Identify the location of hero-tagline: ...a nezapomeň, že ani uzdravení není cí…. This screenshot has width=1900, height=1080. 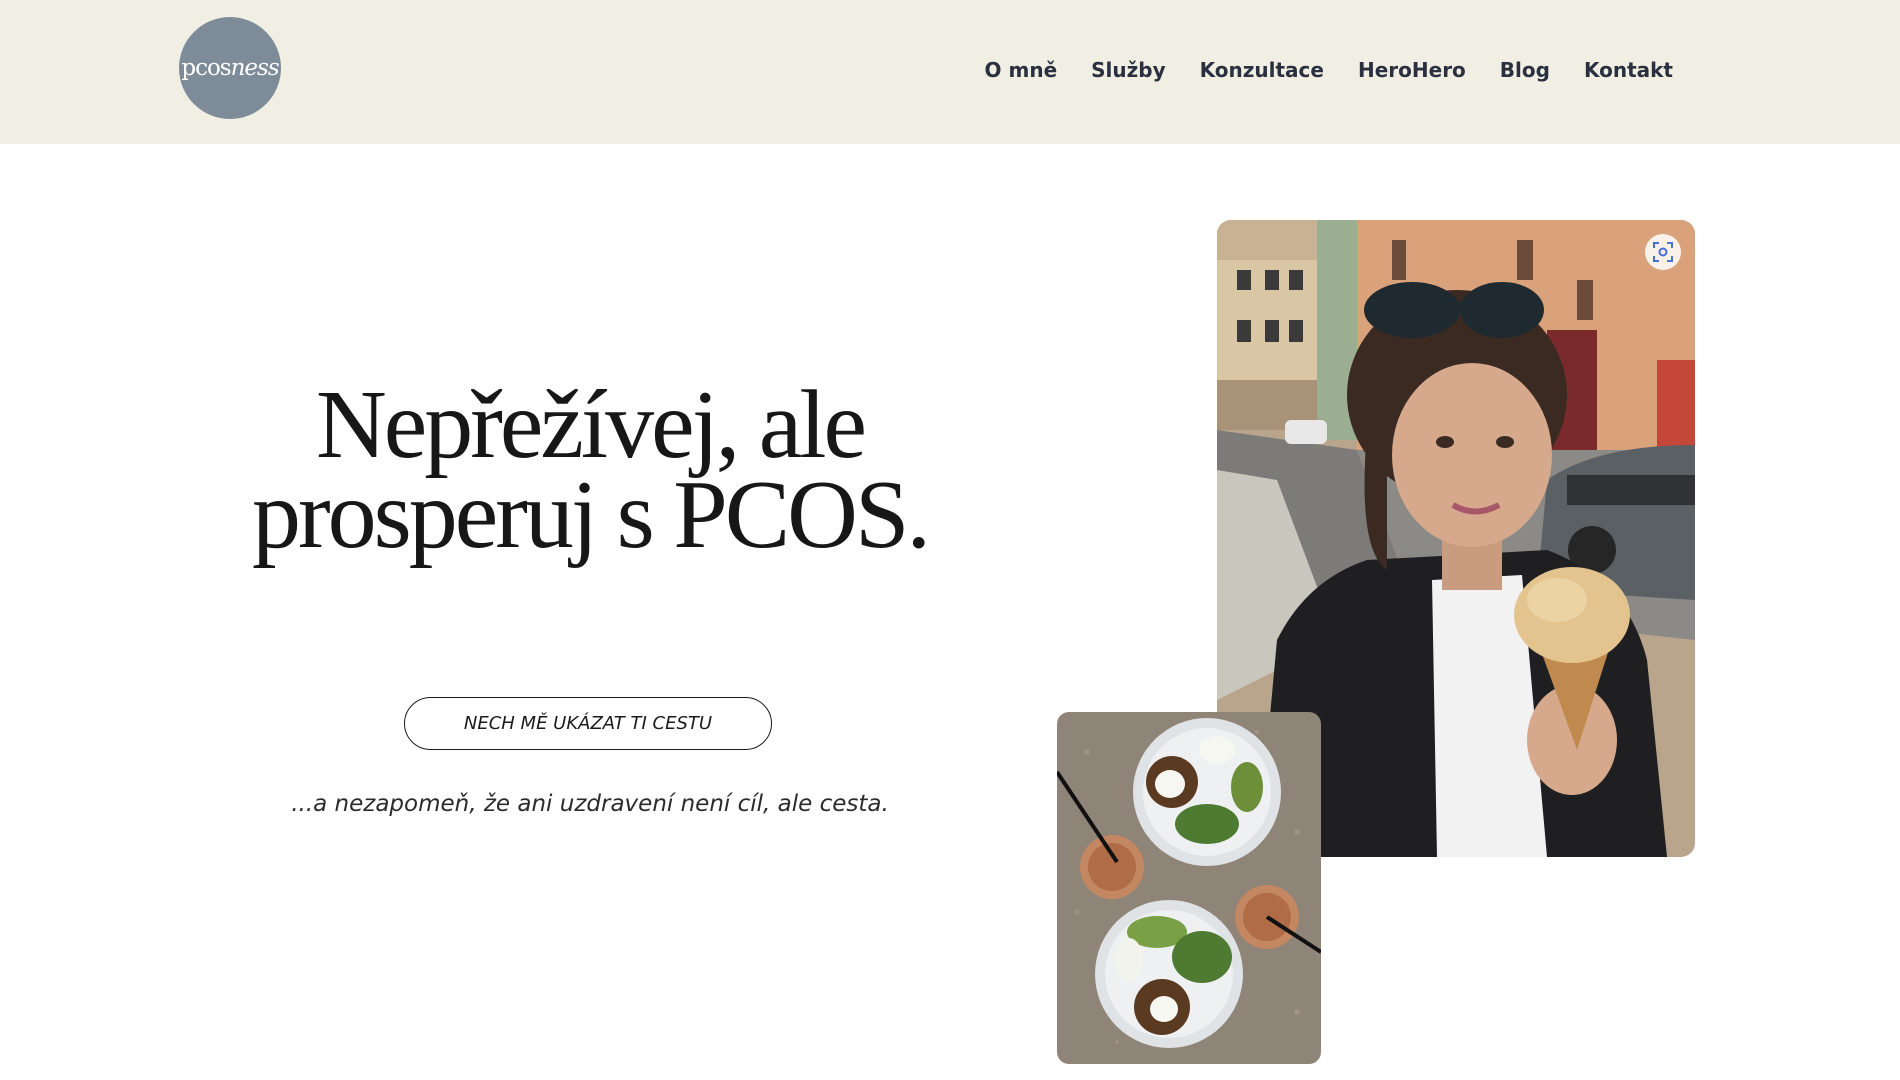
(590, 804).